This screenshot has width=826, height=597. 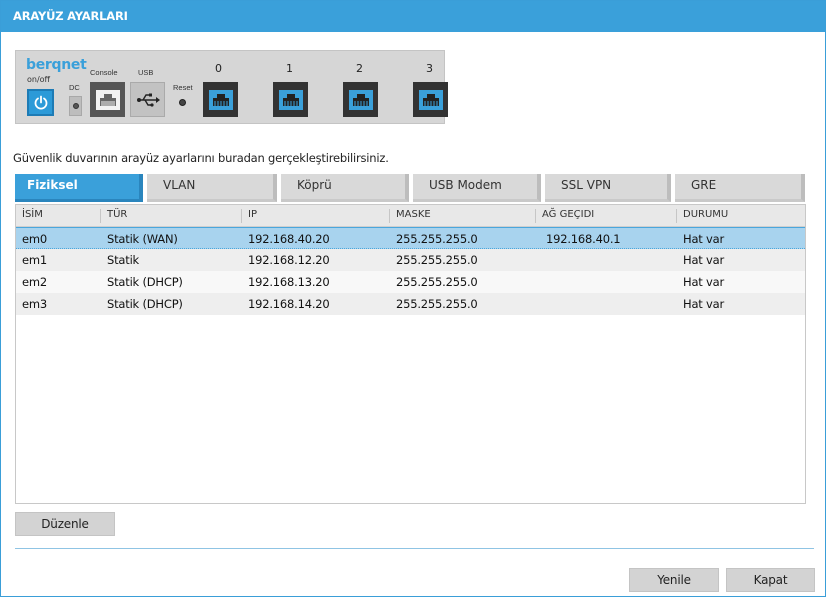 What do you see at coordinates (289, 260) in the screenshot?
I see `cell-ip: 192.168.12.20` at bounding box center [289, 260].